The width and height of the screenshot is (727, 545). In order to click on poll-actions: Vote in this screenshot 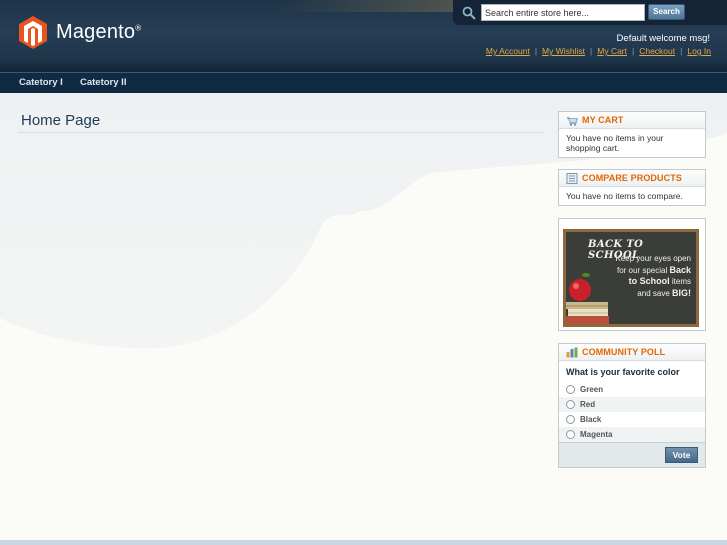, I will do `click(632, 454)`.